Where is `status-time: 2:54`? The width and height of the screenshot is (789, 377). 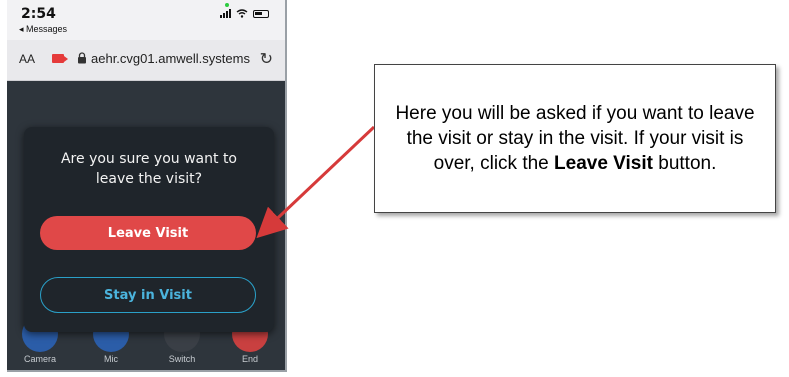
status-time: 2:54 is located at coordinates (38, 14).